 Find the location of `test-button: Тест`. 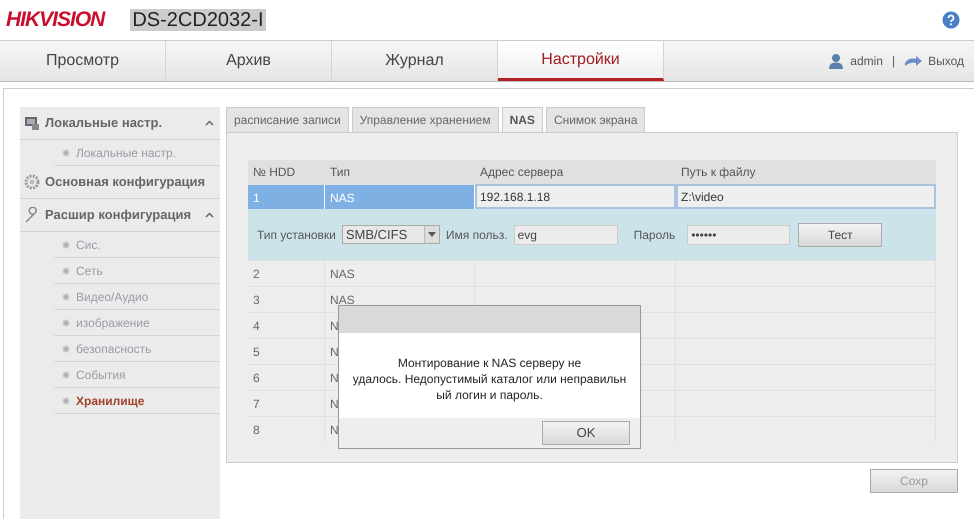

test-button: Тест is located at coordinates (840, 234).